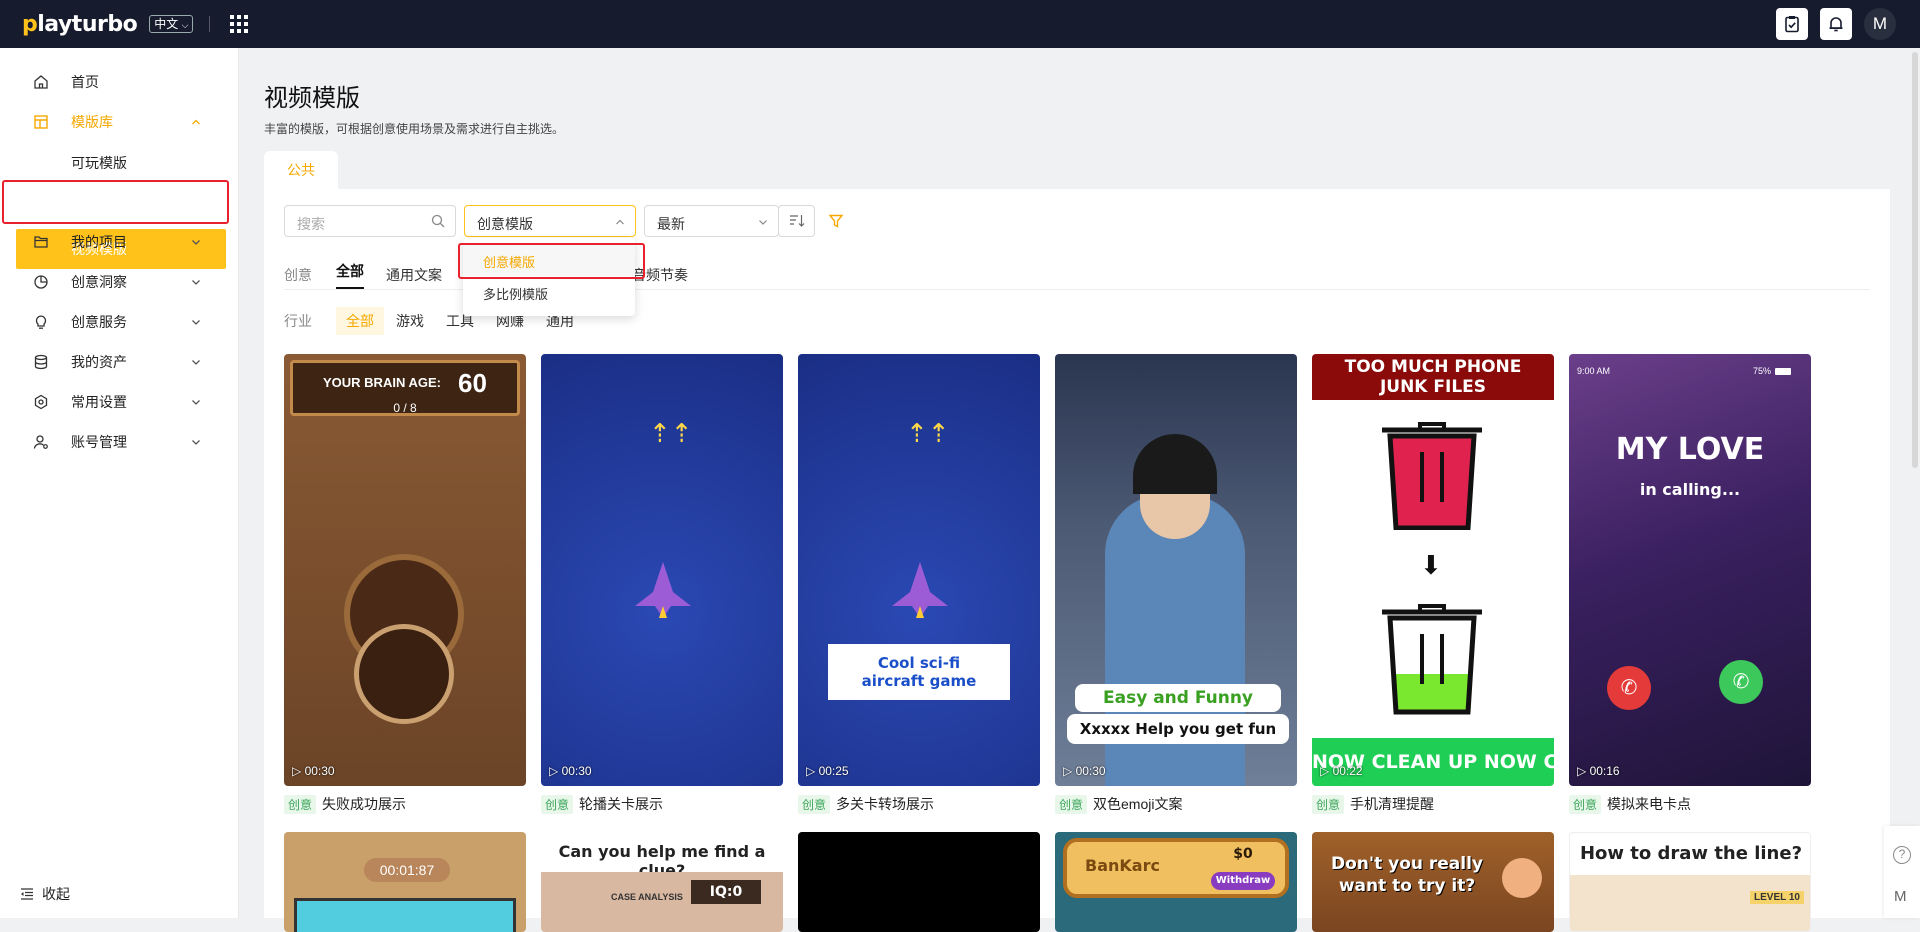 Image resolution: width=1920 pixels, height=932 pixels. What do you see at coordinates (1138, 804) in the screenshot?
I see `card-title: 双色emoji文案` at bounding box center [1138, 804].